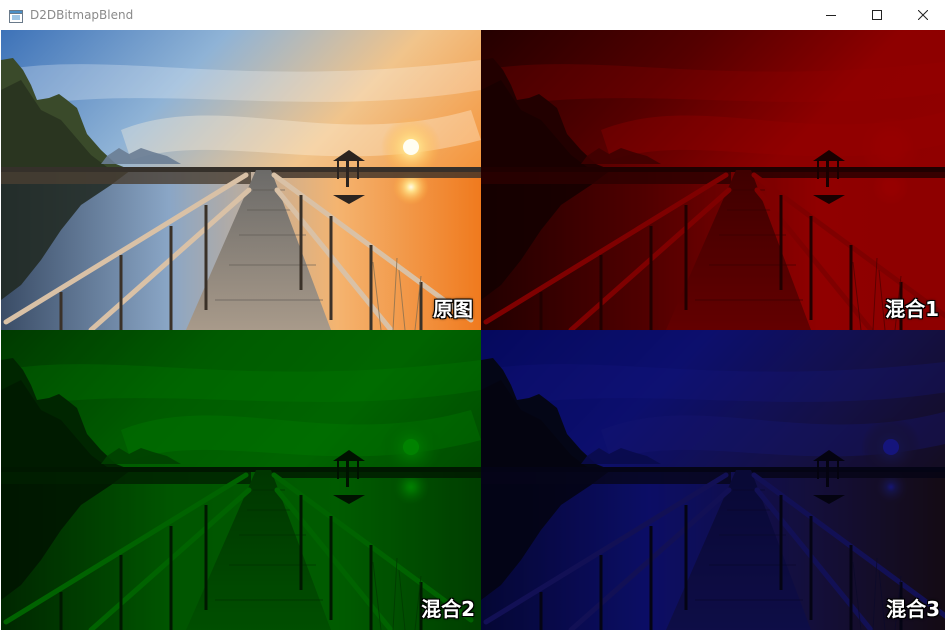  Describe the element at coordinates (453, 309) in the screenshot. I see `panel-label-original: 原图` at that location.